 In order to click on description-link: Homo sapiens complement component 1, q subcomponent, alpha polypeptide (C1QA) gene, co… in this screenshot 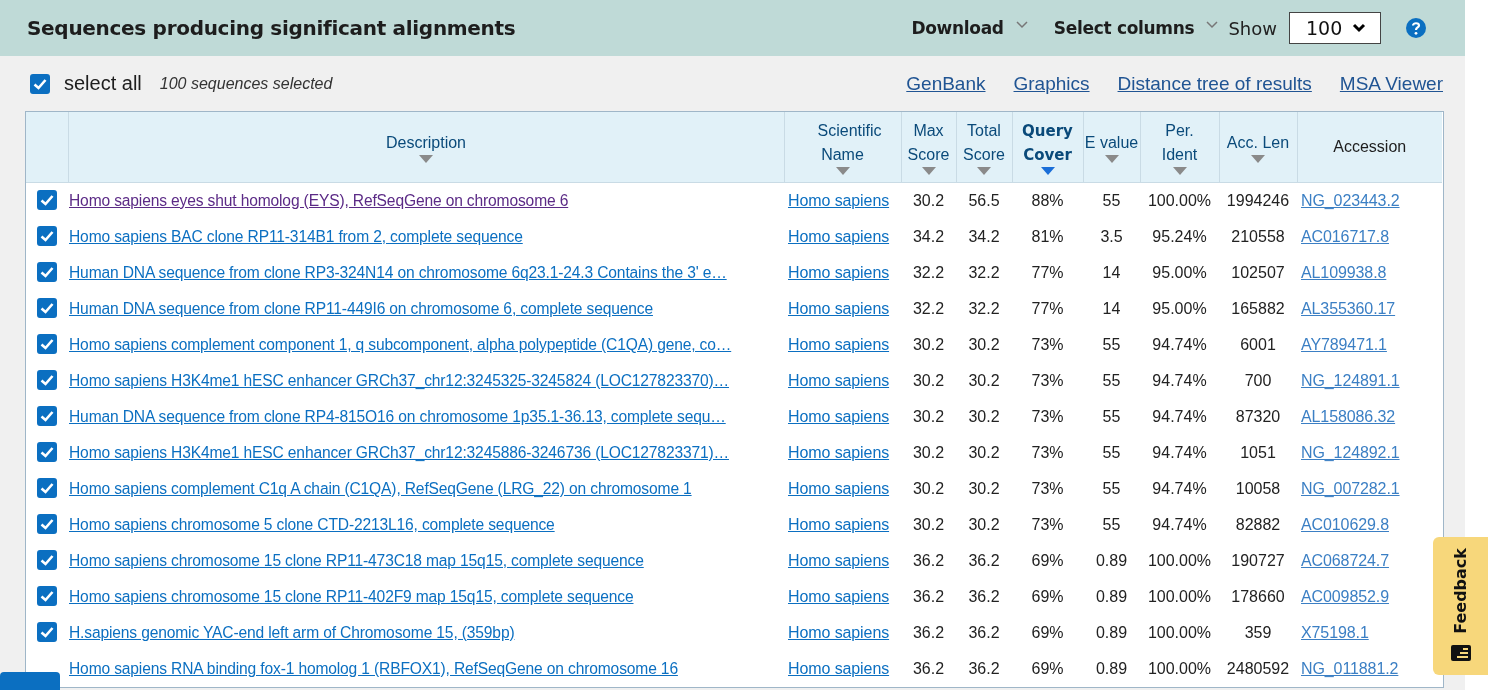, I will do `click(400, 344)`.